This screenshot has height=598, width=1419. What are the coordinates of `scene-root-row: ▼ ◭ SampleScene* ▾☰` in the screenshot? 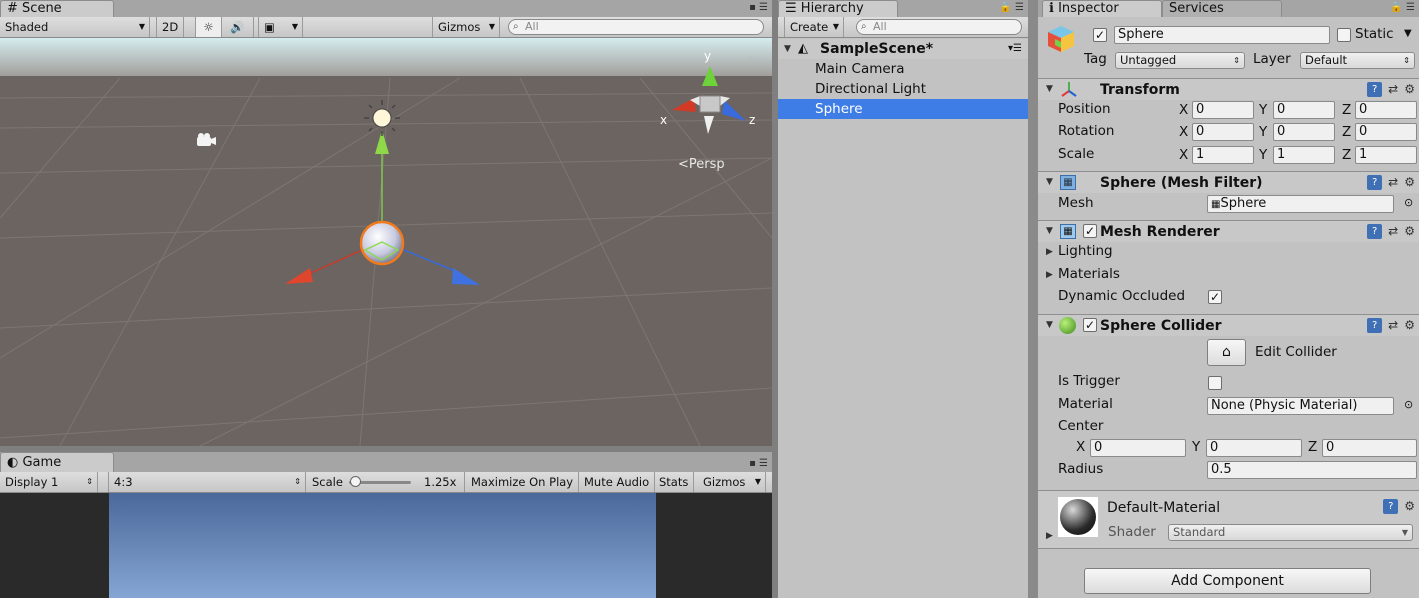 It's located at (903, 49).